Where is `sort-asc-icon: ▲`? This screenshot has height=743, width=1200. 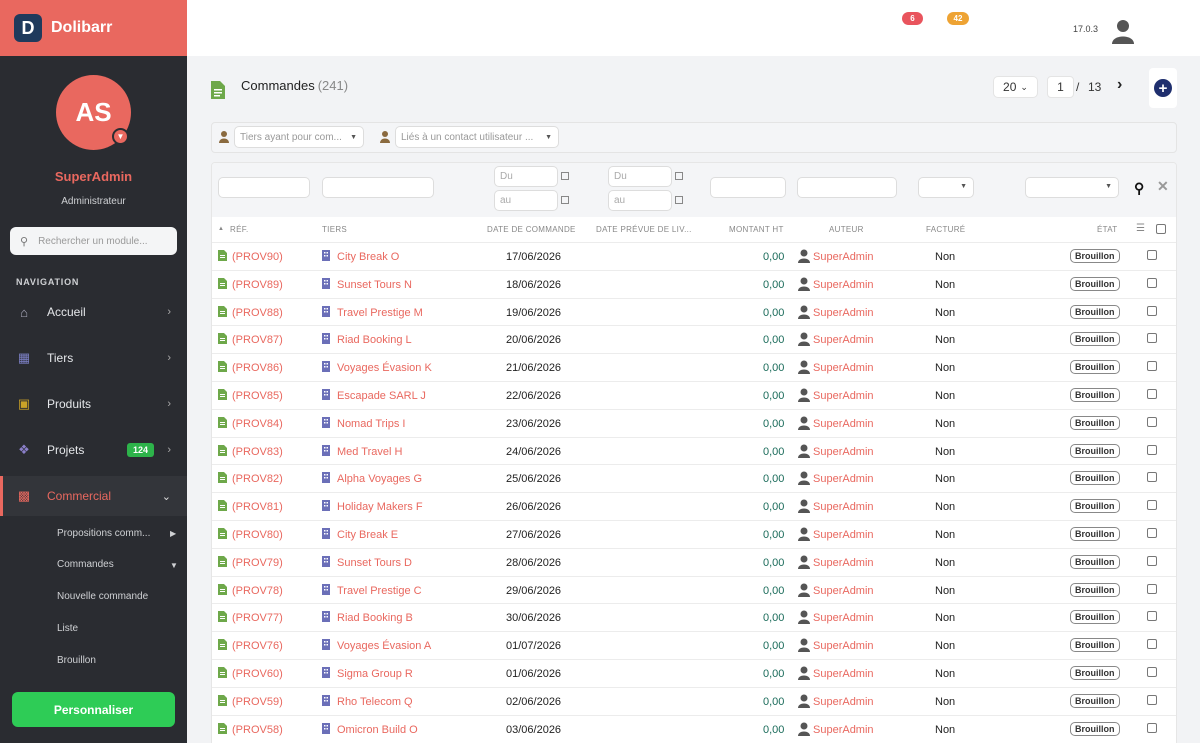 sort-asc-icon: ▲ is located at coordinates (221, 229).